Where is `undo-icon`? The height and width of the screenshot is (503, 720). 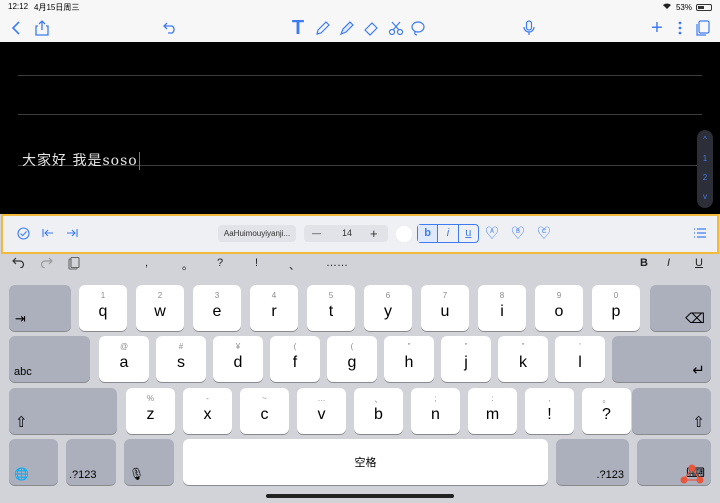
undo-icon is located at coordinates (170, 28).